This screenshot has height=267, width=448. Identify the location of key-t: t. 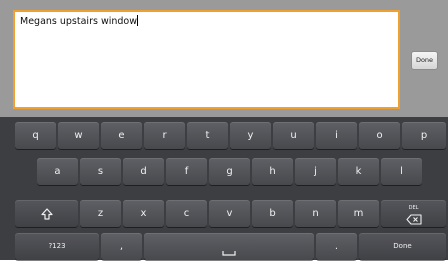
(207, 135).